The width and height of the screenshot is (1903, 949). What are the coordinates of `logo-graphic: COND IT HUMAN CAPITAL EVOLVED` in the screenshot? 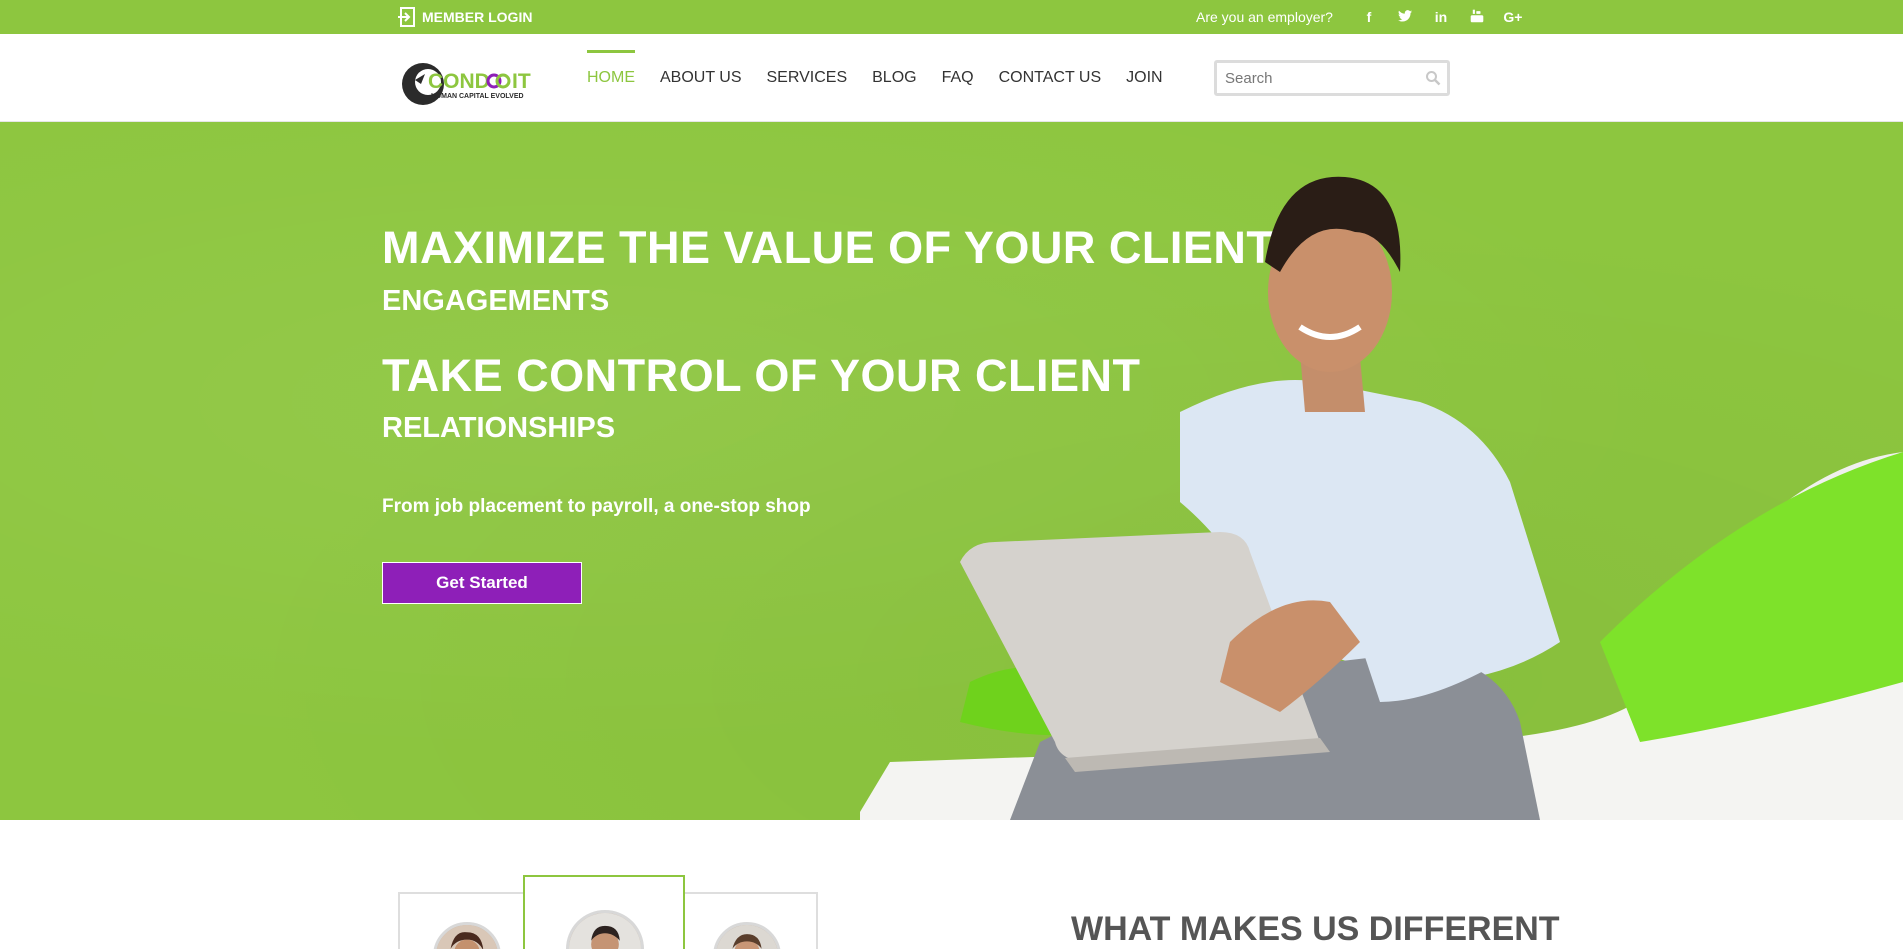 It's located at (466, 84).